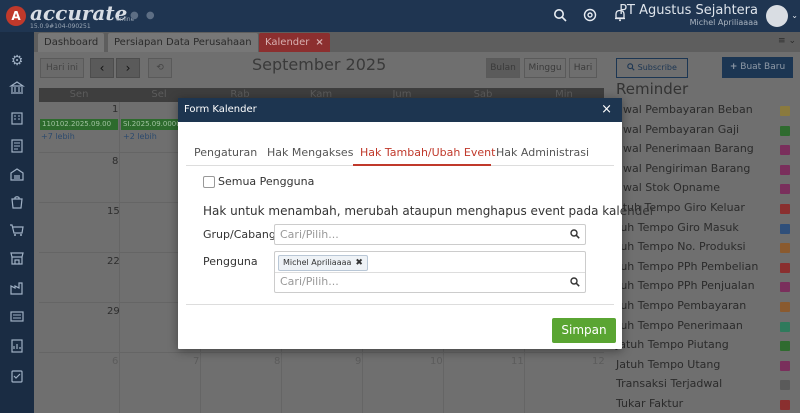  Describe the element at coordinates (17, 147) in the screenshot. I see `document-icon` at that location.